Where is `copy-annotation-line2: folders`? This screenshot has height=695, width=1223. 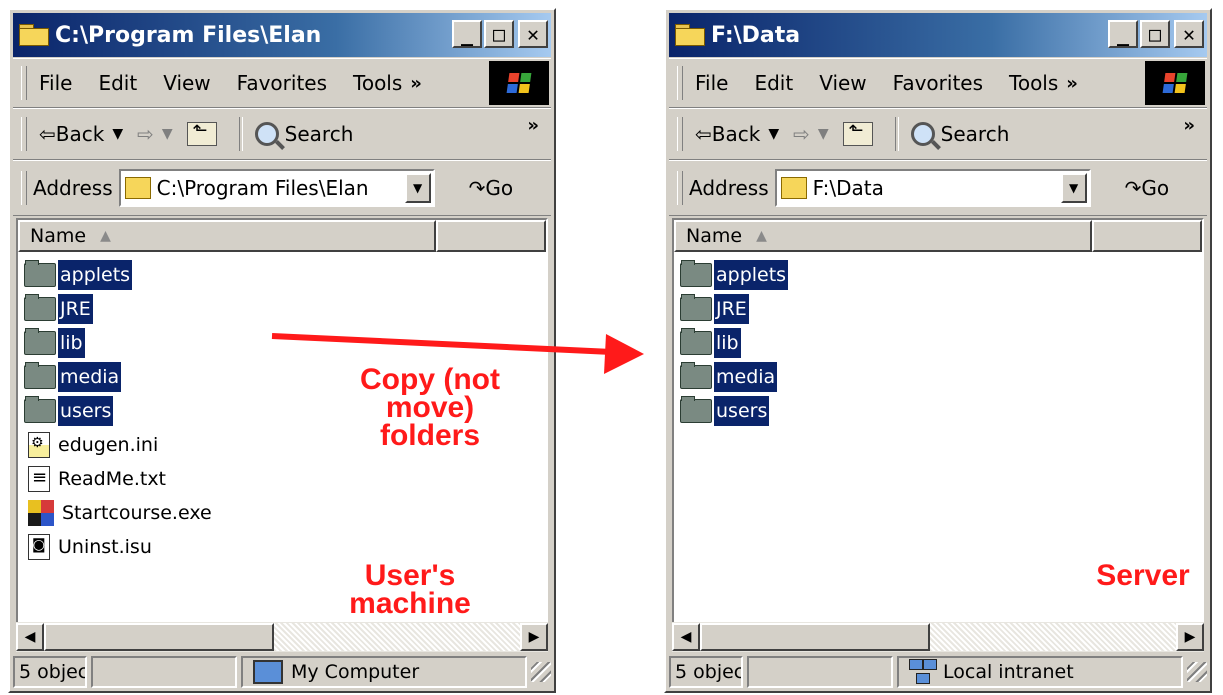 copy-annotation-line2: folders is located at coordinates (430, 435).